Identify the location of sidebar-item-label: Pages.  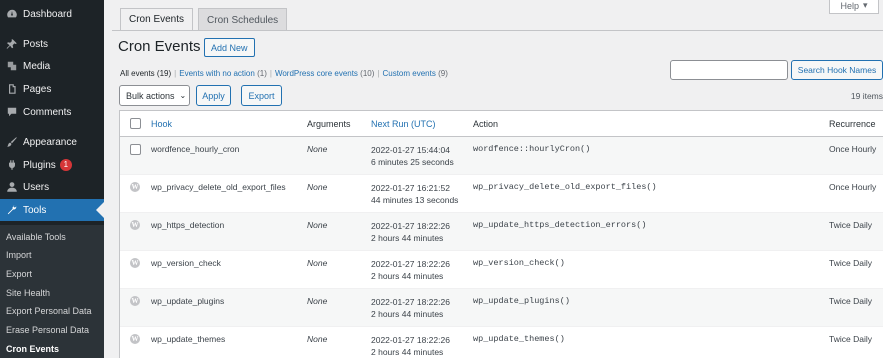
(37, 89).